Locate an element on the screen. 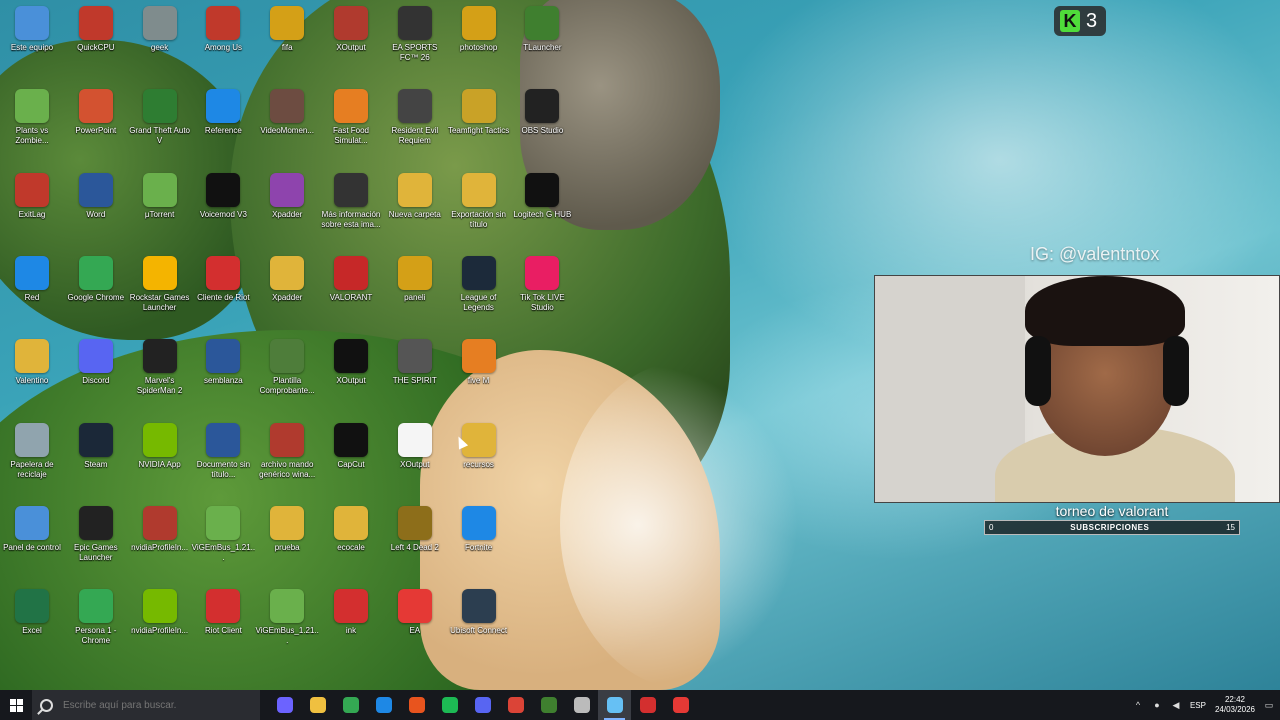  desktop-icon: EA SPORTS FC™ 26 is located at coordinates (415, 42).